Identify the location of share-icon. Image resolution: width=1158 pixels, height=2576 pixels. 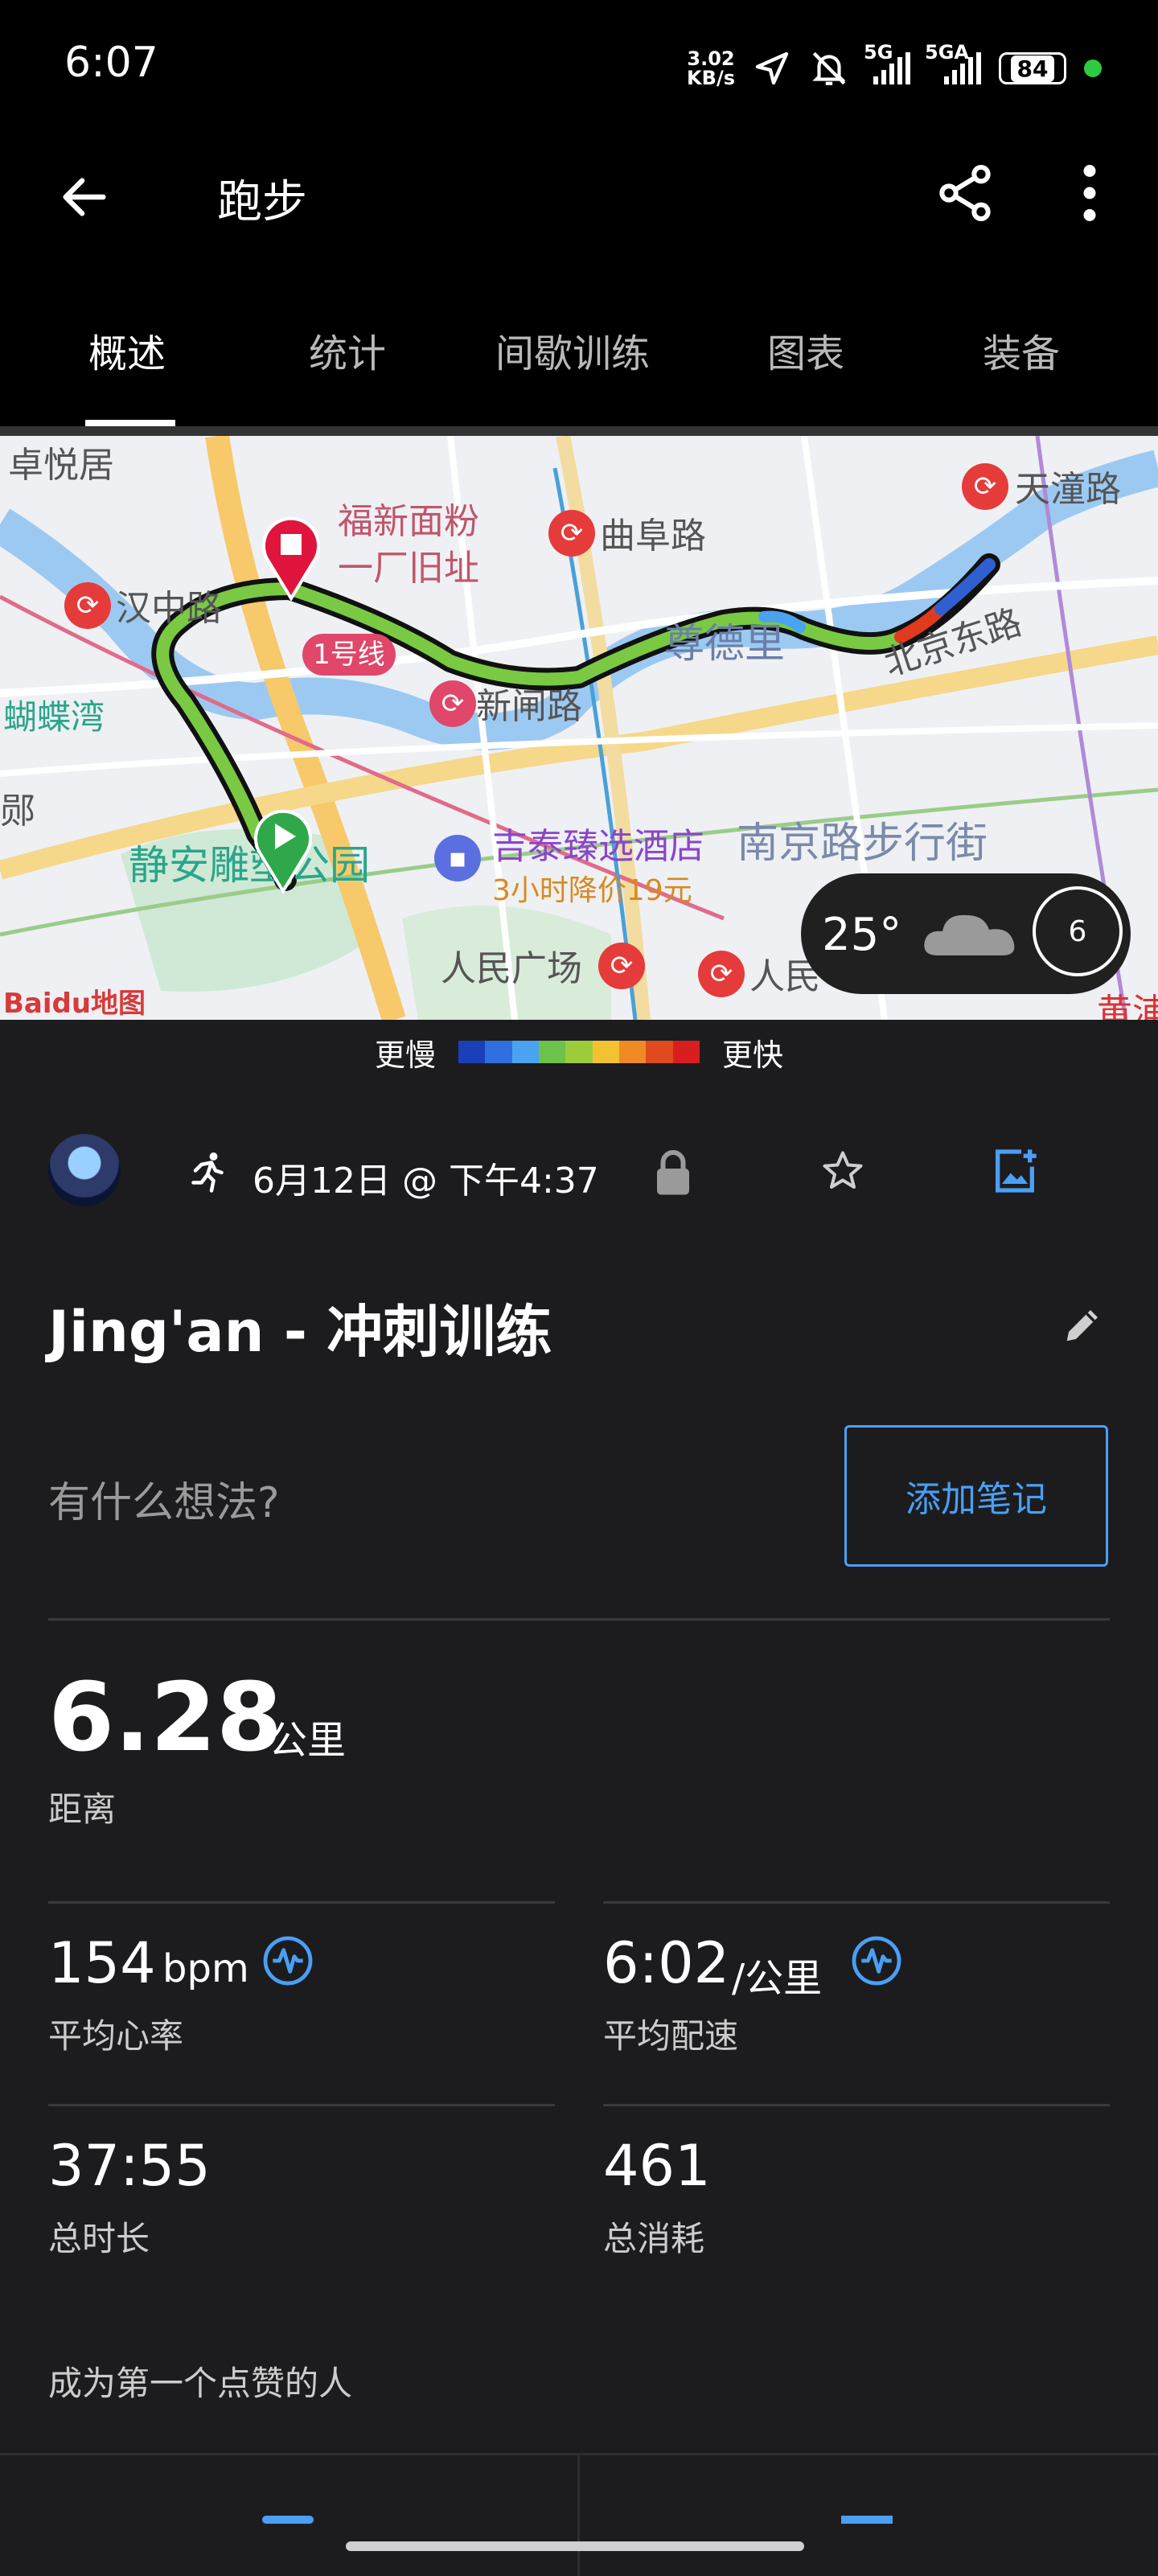
(965, 193).